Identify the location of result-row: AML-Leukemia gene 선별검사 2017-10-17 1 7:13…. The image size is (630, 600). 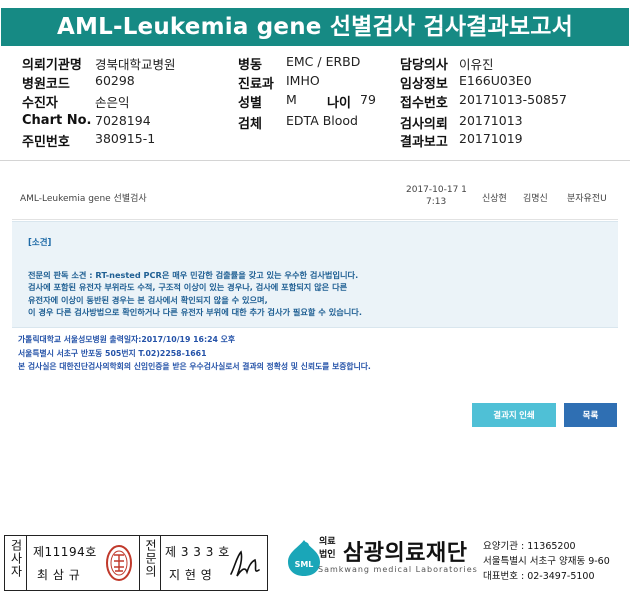
(315, 198).